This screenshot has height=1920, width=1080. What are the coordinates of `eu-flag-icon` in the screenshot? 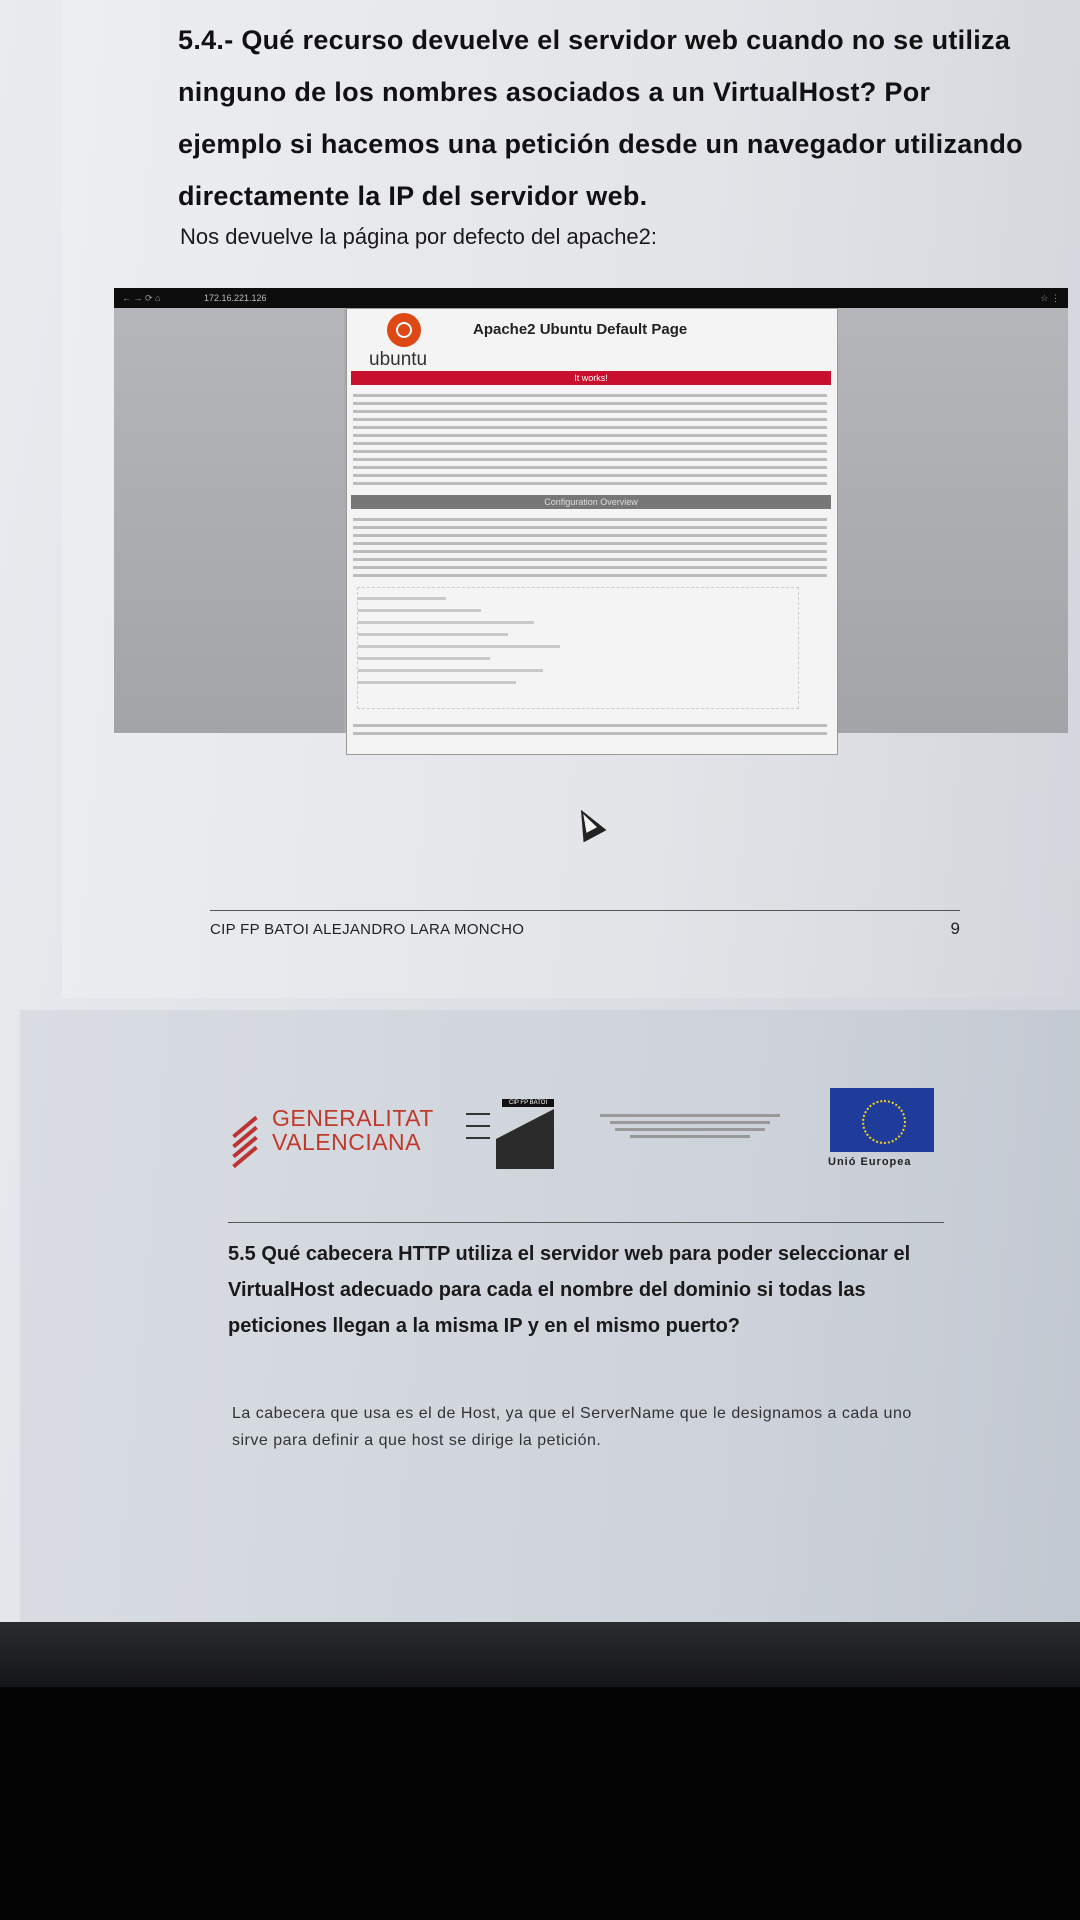 It's located at (882, 1120).